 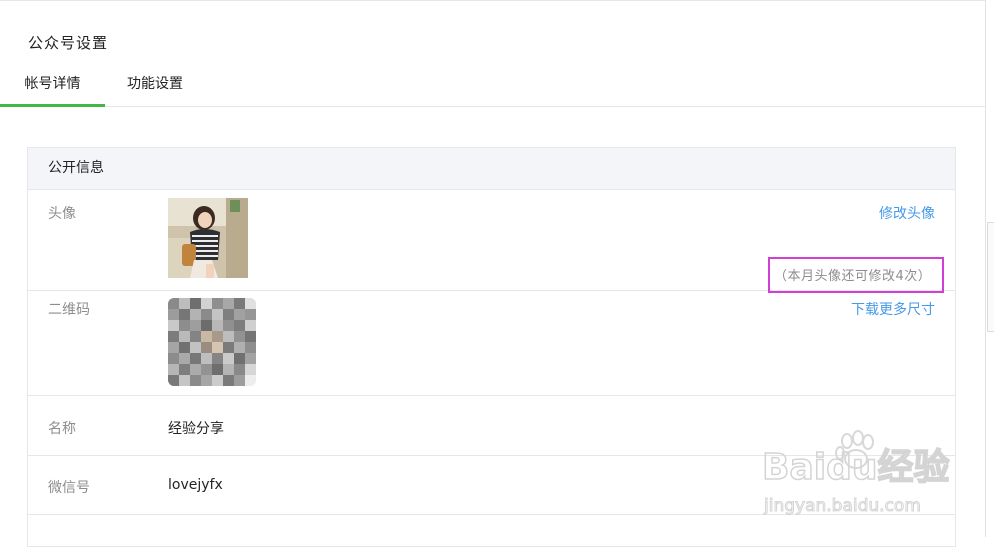 What do you see at coordinates (491, 426) in the screenshot?
I see `name-row: 名称 经验分享` at bounding box center [491, 426].